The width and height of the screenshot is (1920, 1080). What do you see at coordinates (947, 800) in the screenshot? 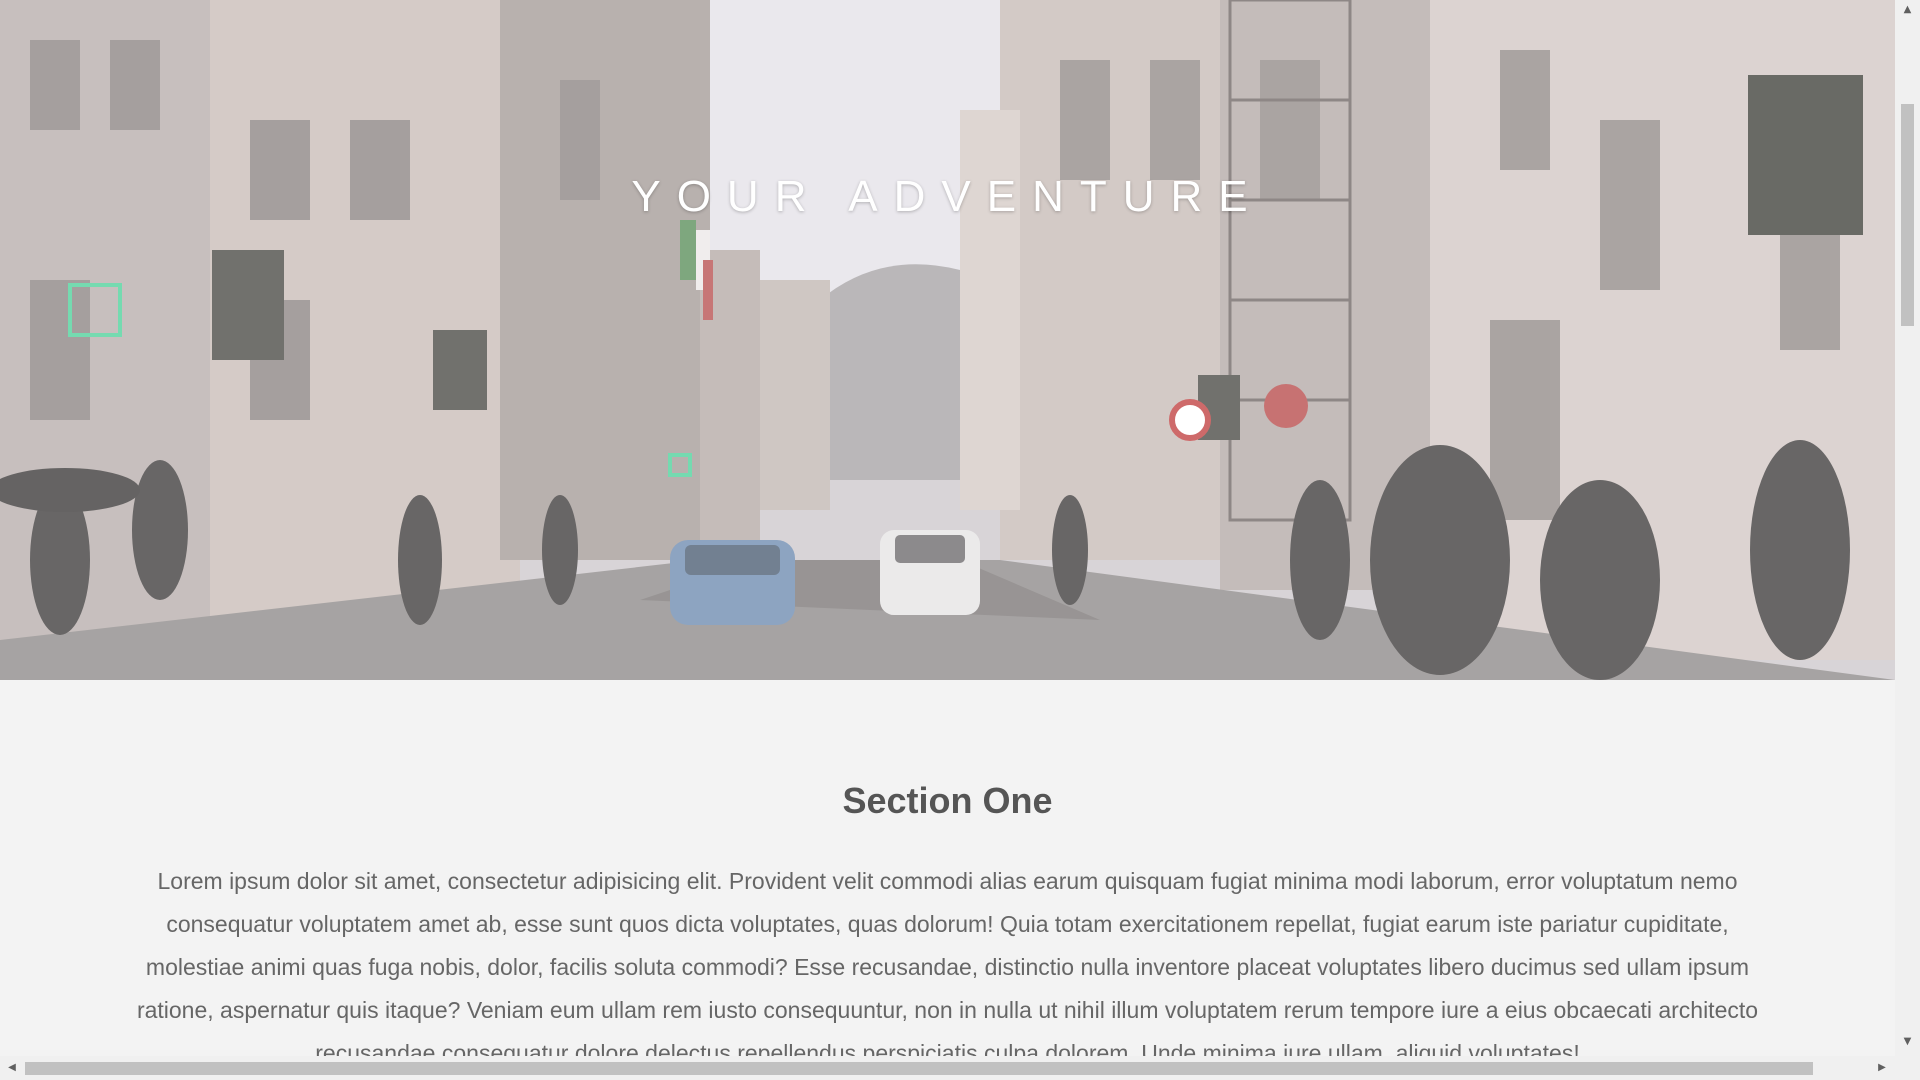
I see `section-title: Section One` at bounding box center [947, 800].